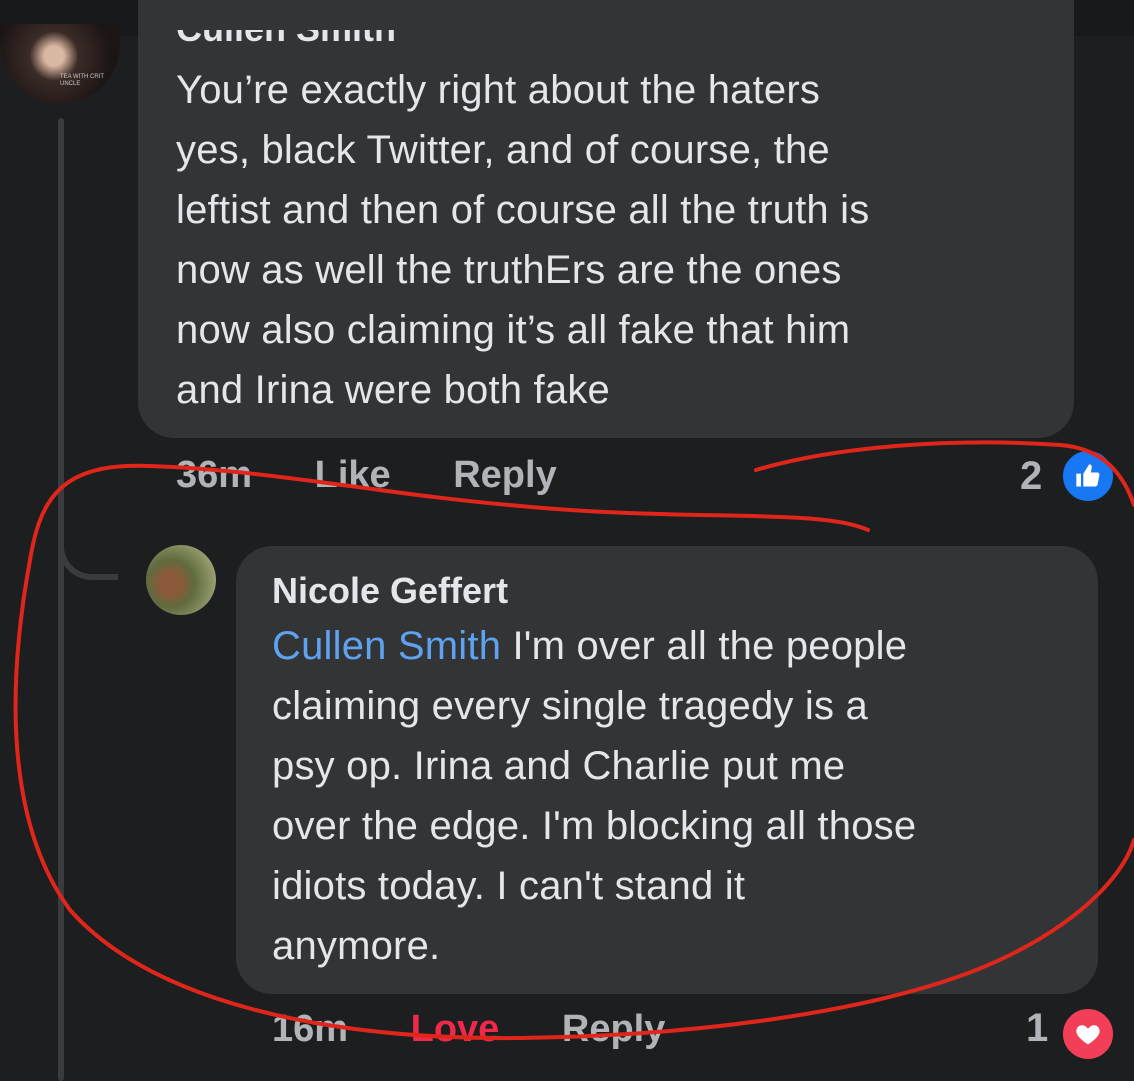 The image size is (1134, 1081). Describe the element at coordinates (393, 390) in the screenshot. I see `comment-line: and Irina were both fake` at that location.